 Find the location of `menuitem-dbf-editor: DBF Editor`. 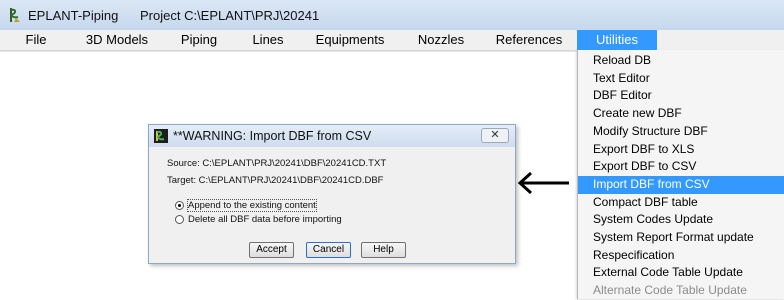

menuitem-dbf-editor: DBF Editor is located at coordinates (681, 96).